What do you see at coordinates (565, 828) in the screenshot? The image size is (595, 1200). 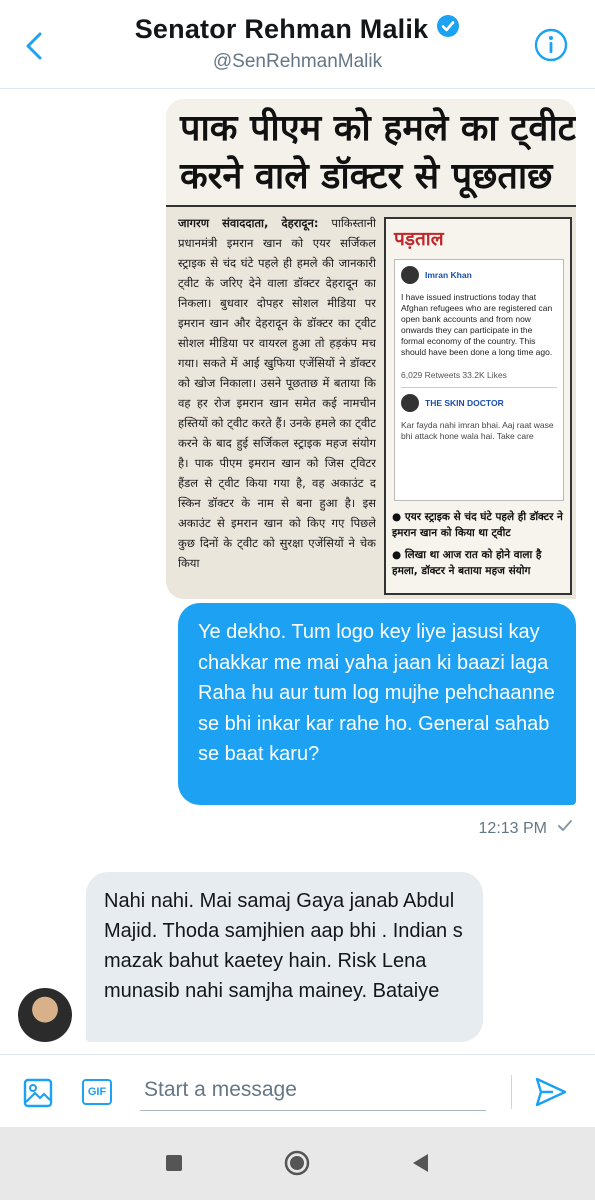 I see `sent-check-icon` at bounding box center [565, 828].